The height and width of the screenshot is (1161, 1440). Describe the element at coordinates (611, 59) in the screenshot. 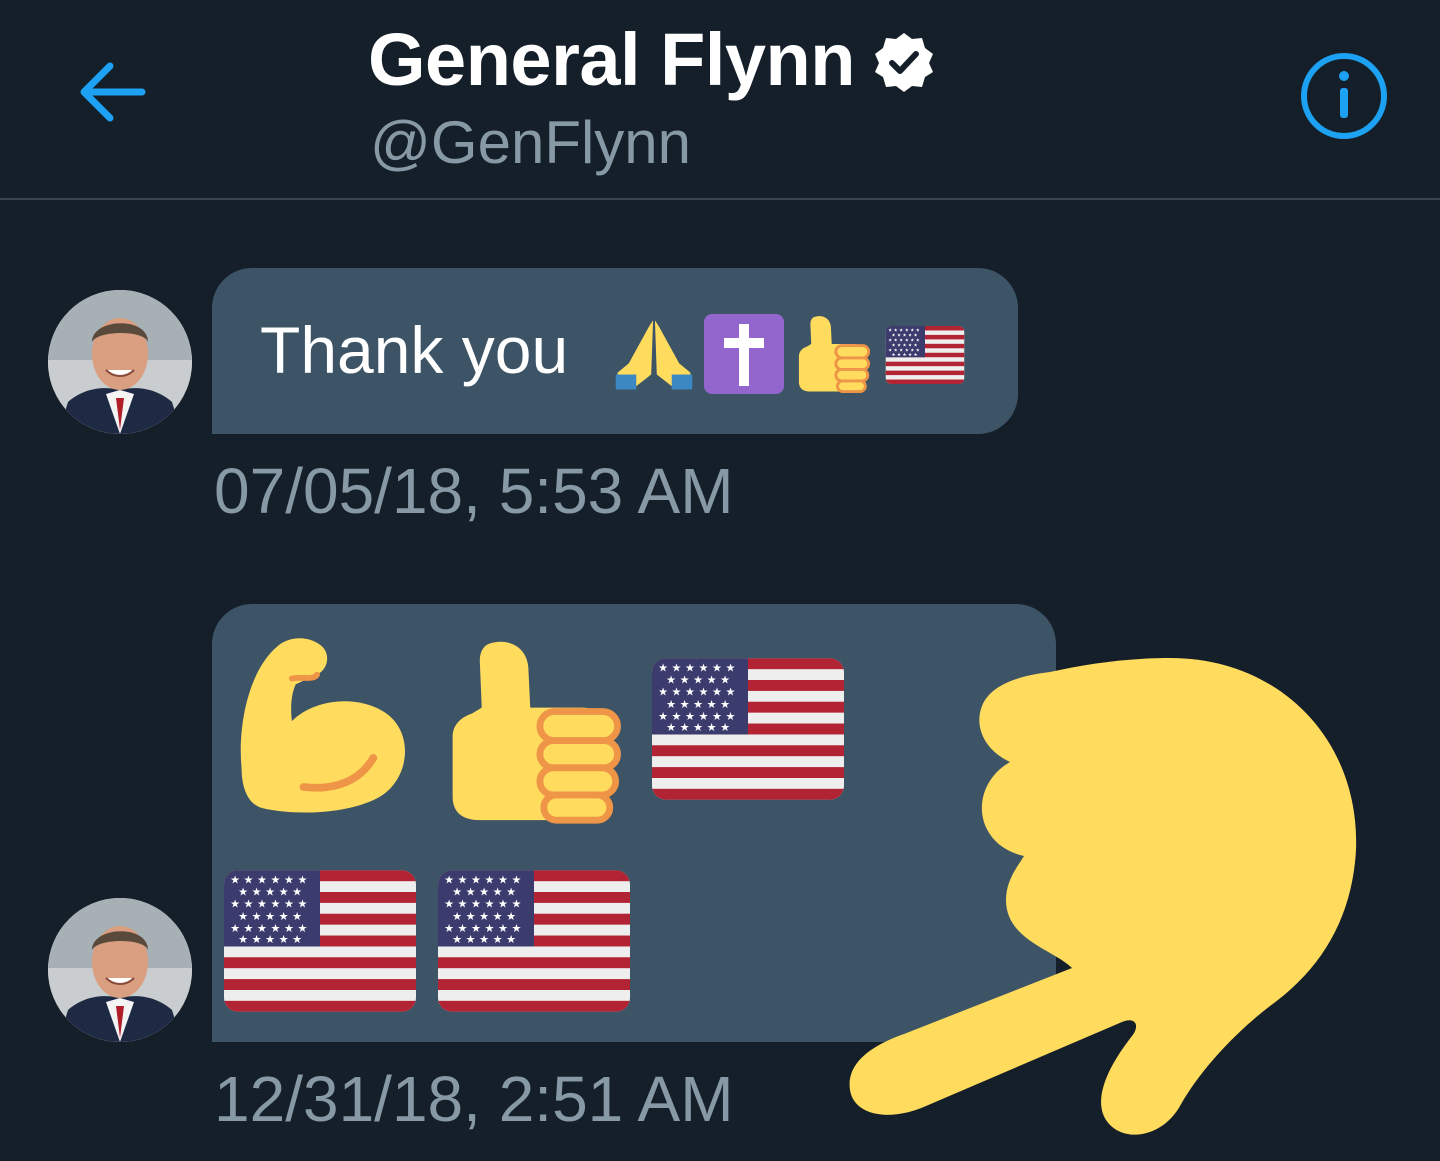

I see `contact-name: General Flynn` at that location.